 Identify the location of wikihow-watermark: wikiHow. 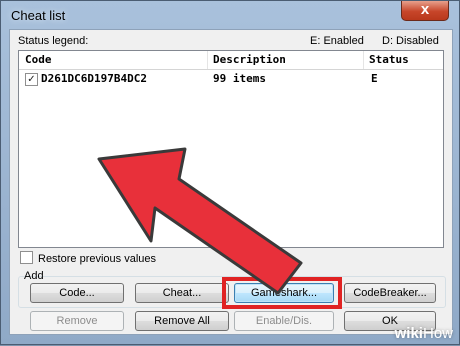
(424, 333).